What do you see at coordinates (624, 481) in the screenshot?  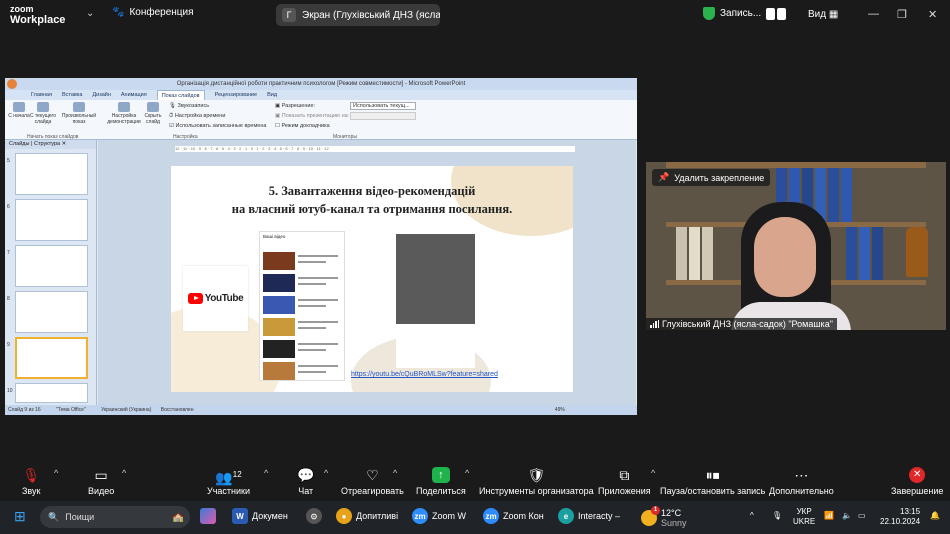 I see `apps-button: ⧉ Приложения` at bounding box center [624, 481].